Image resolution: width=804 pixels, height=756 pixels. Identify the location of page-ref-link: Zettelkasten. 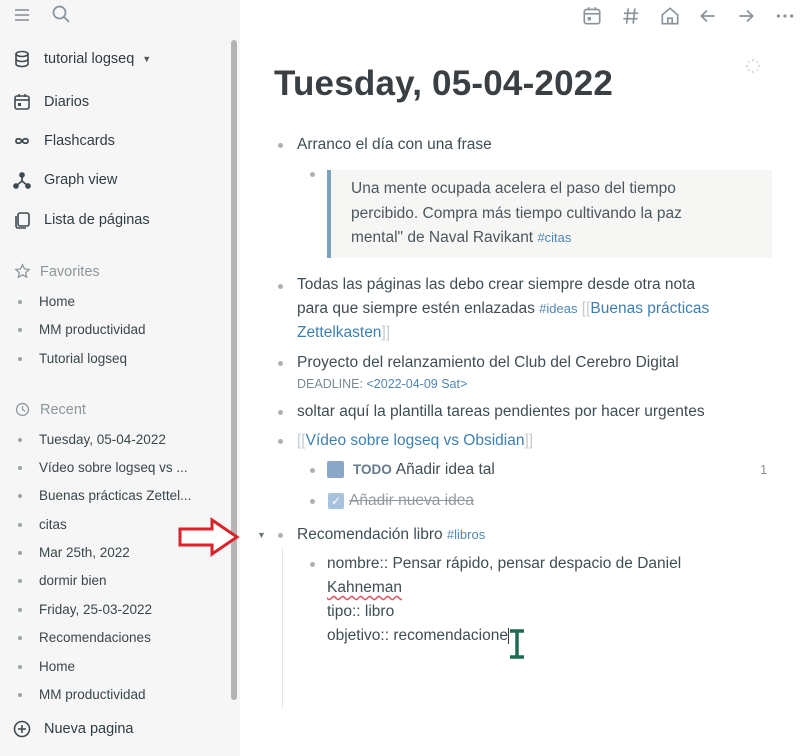
(339, 332).